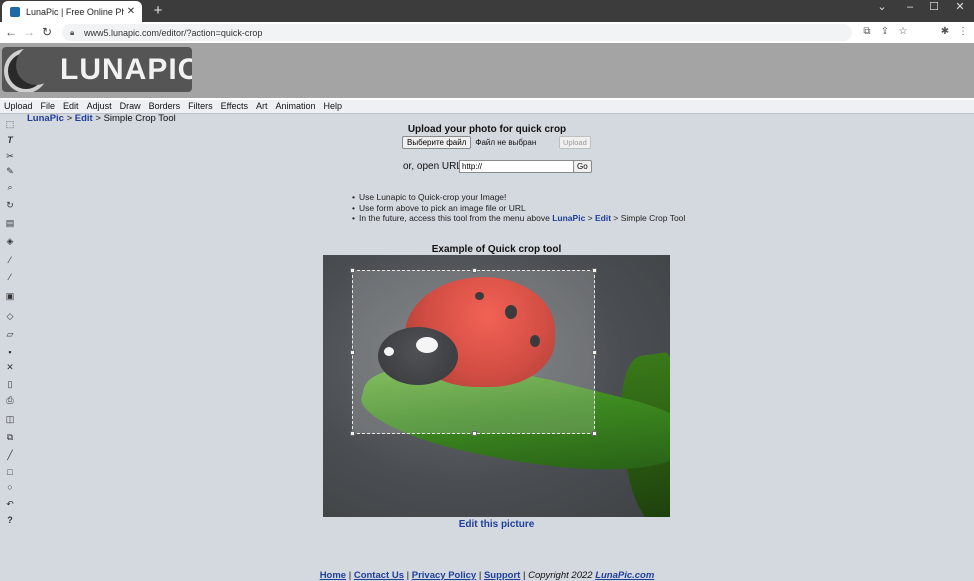  Describe the element at coordinates (45, 118) in the screenshot. I see `breadcrumb-lunapic-link: LunaPic` at that location.